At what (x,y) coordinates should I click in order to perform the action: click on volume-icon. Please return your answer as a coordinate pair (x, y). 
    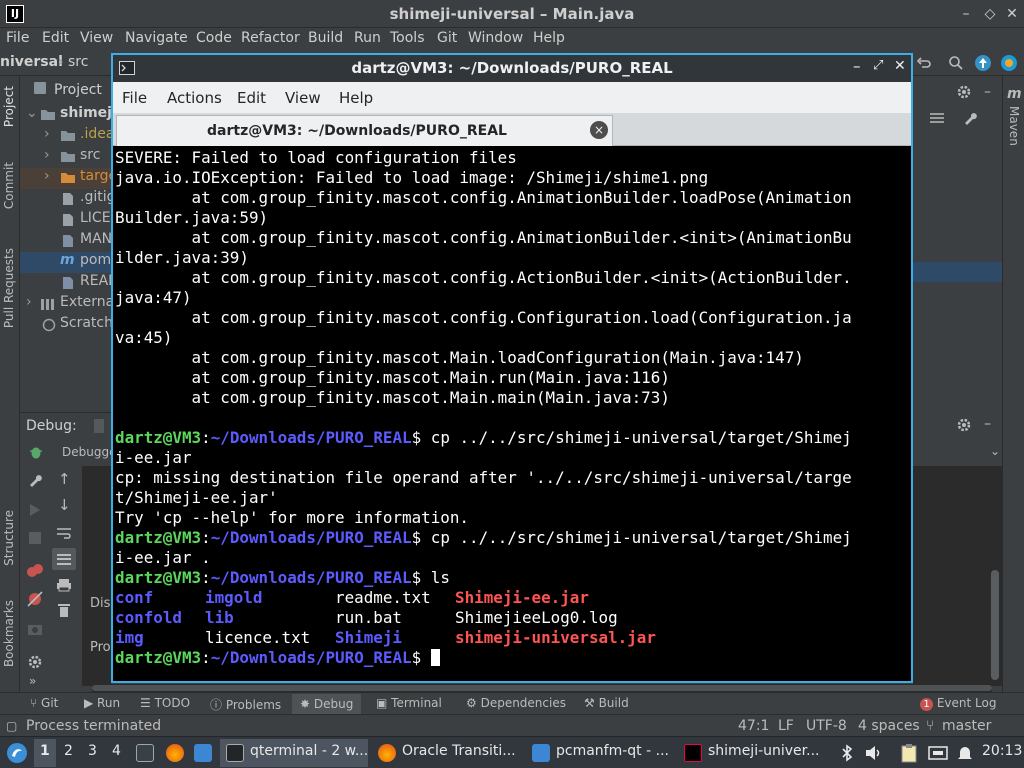
    Looking at the image, I should click on (873, 753).